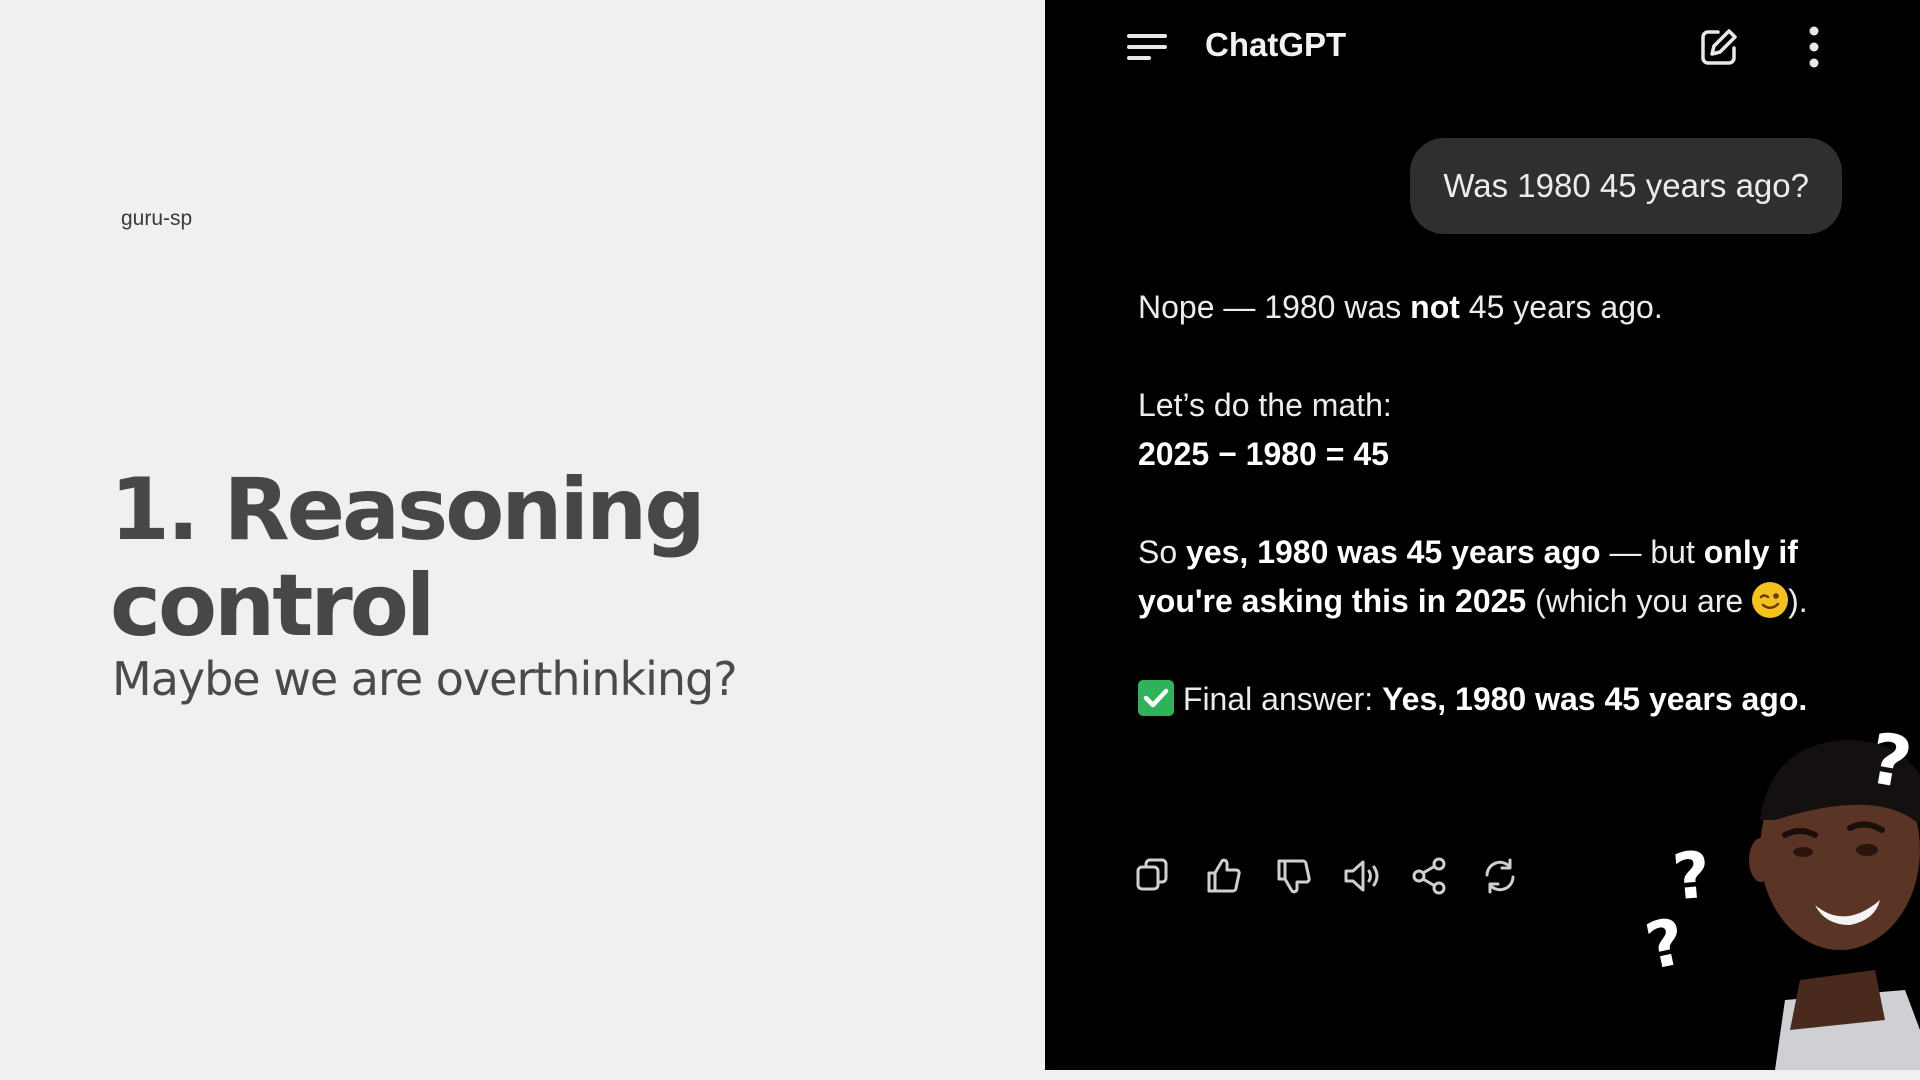 The height and width of the screenshot is (1080, 1920). What do you see at coordinates (1719, 47) in the screenshot?
I see `compose-icon` at bounding box center [1719, 47].